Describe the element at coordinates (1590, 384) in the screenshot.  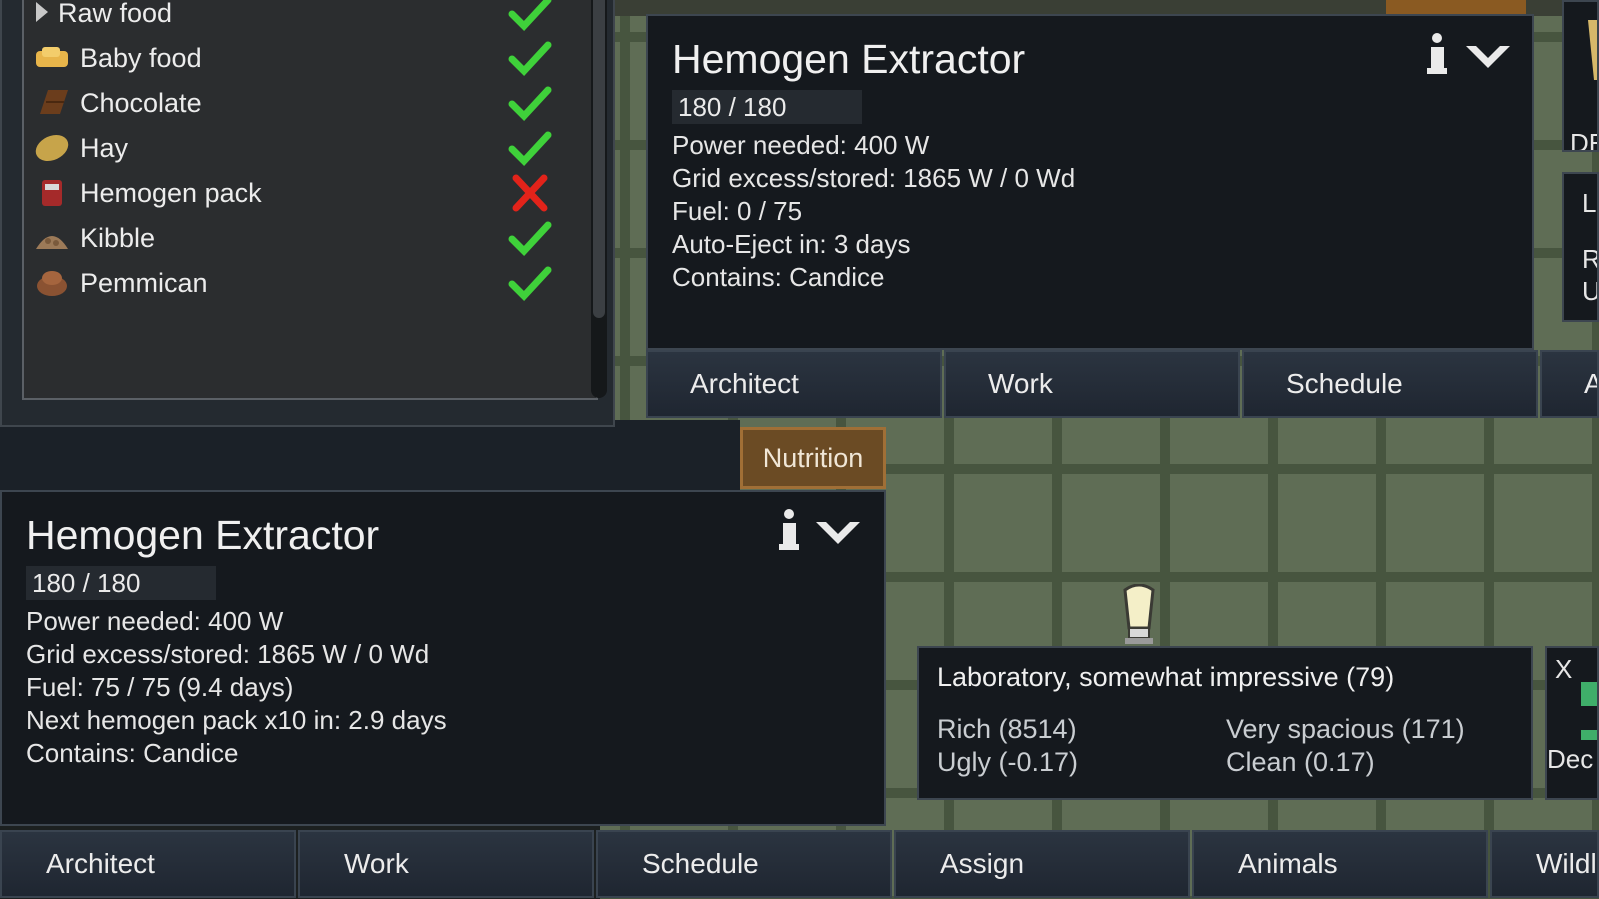
I see `tab-label: A` at that location.